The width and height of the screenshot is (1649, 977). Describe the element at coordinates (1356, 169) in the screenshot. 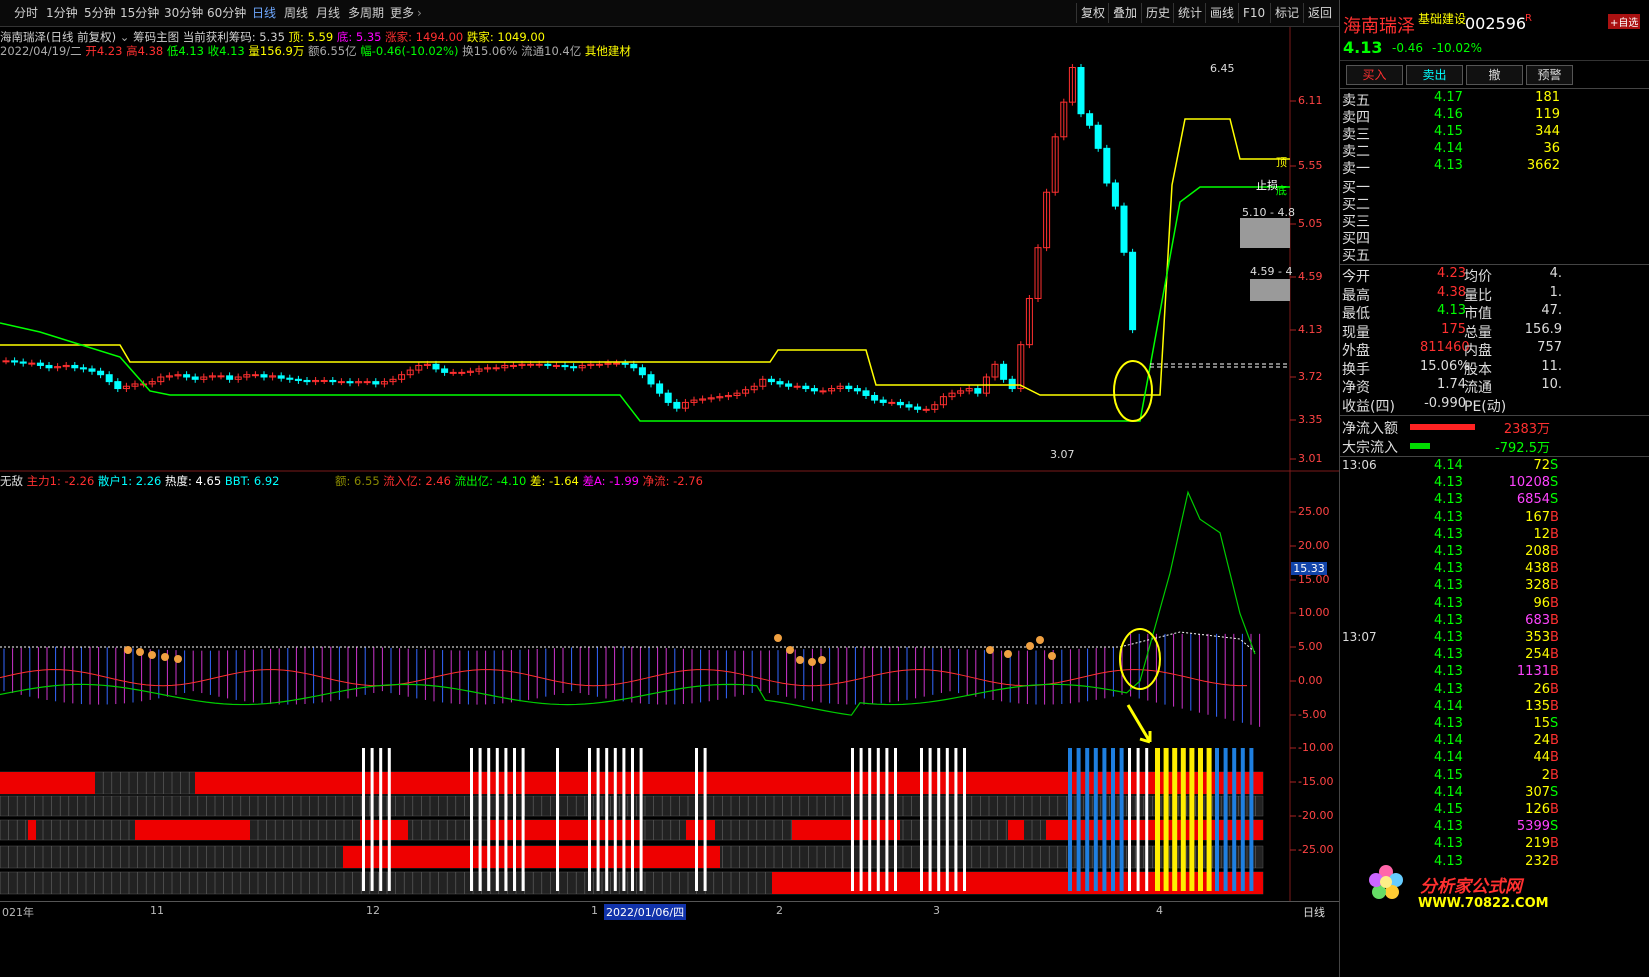

I see `ask-label: 卖一` at that location.